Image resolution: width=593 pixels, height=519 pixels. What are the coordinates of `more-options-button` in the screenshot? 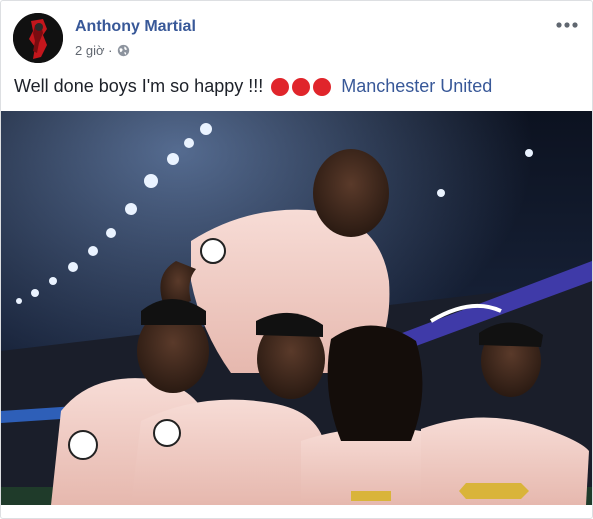 It's located at (567, 25).